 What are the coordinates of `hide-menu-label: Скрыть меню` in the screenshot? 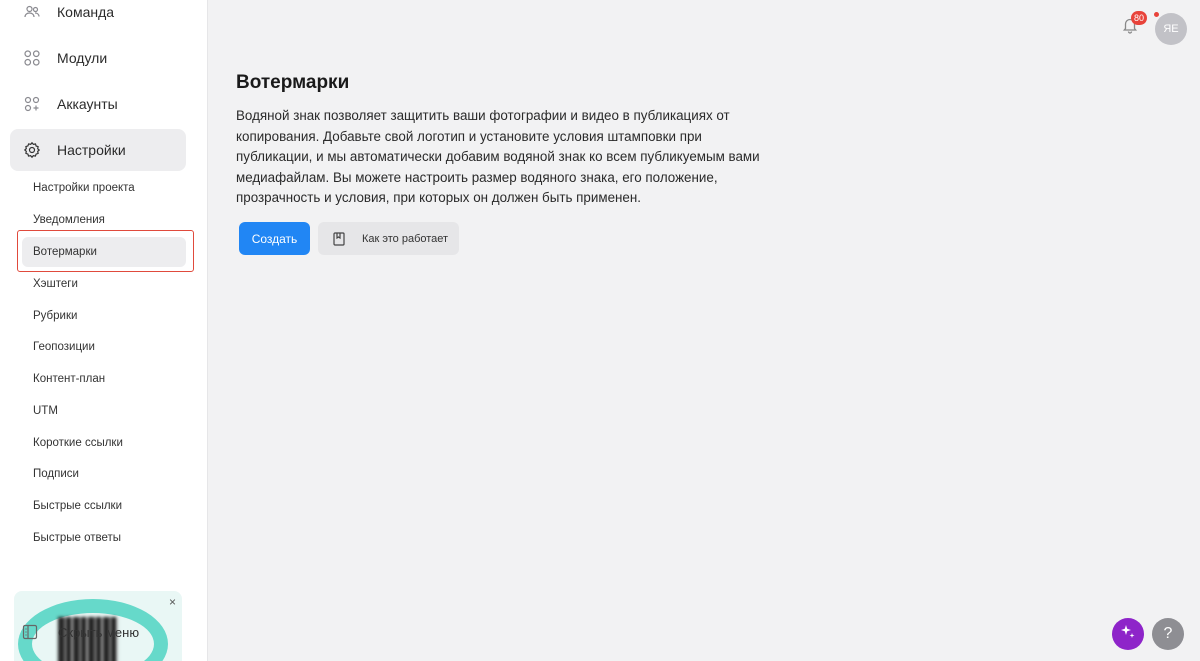 It's located at (99, 632).